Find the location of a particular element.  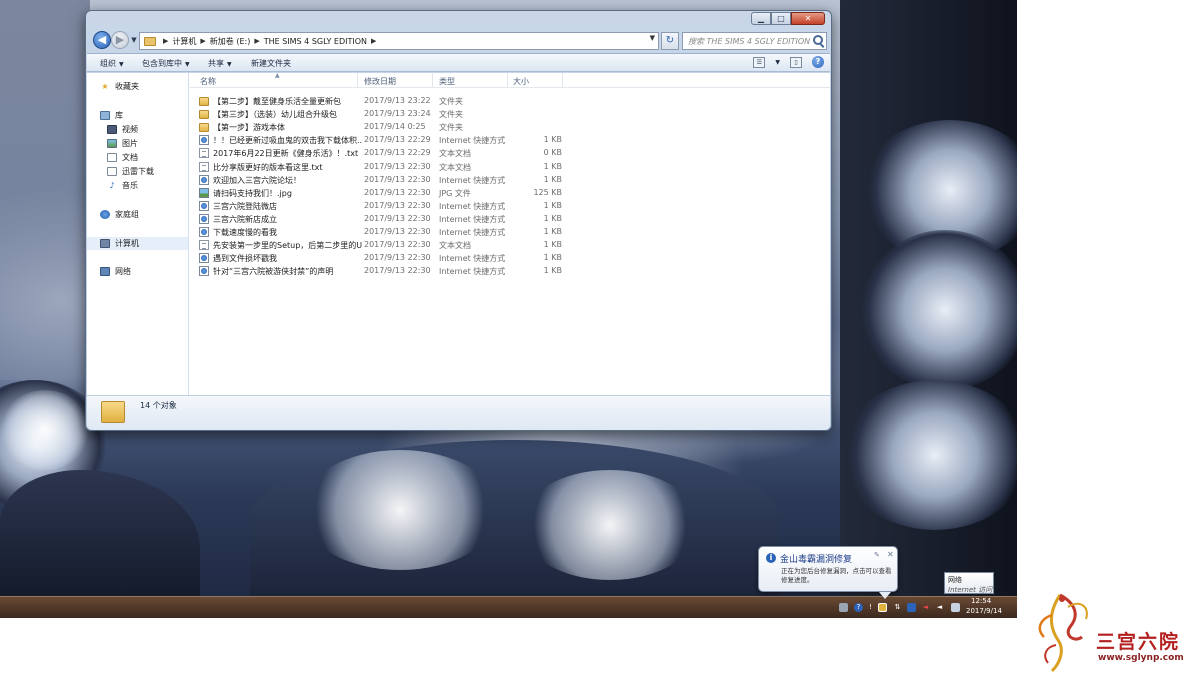

wallpaper-pine-tree is located at coordinates (938, 310).